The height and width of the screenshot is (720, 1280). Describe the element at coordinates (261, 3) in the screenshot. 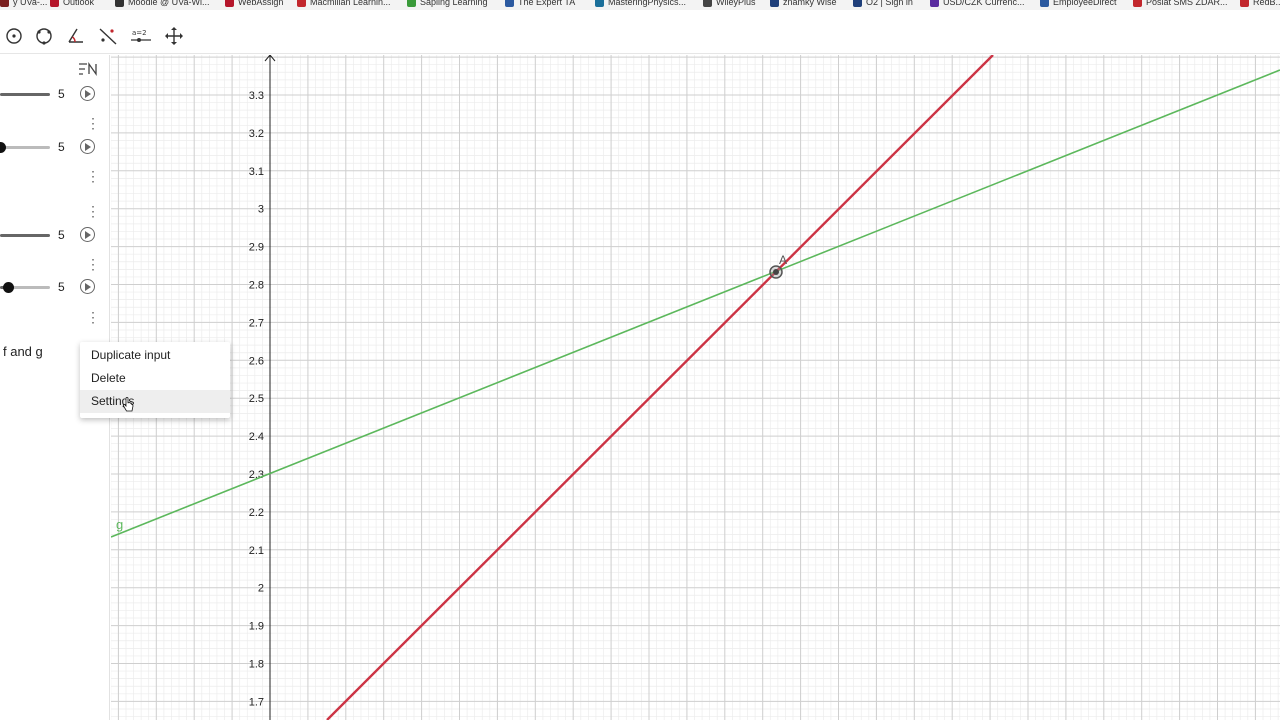

I see `bookmark-label: WebAssign` at that location.